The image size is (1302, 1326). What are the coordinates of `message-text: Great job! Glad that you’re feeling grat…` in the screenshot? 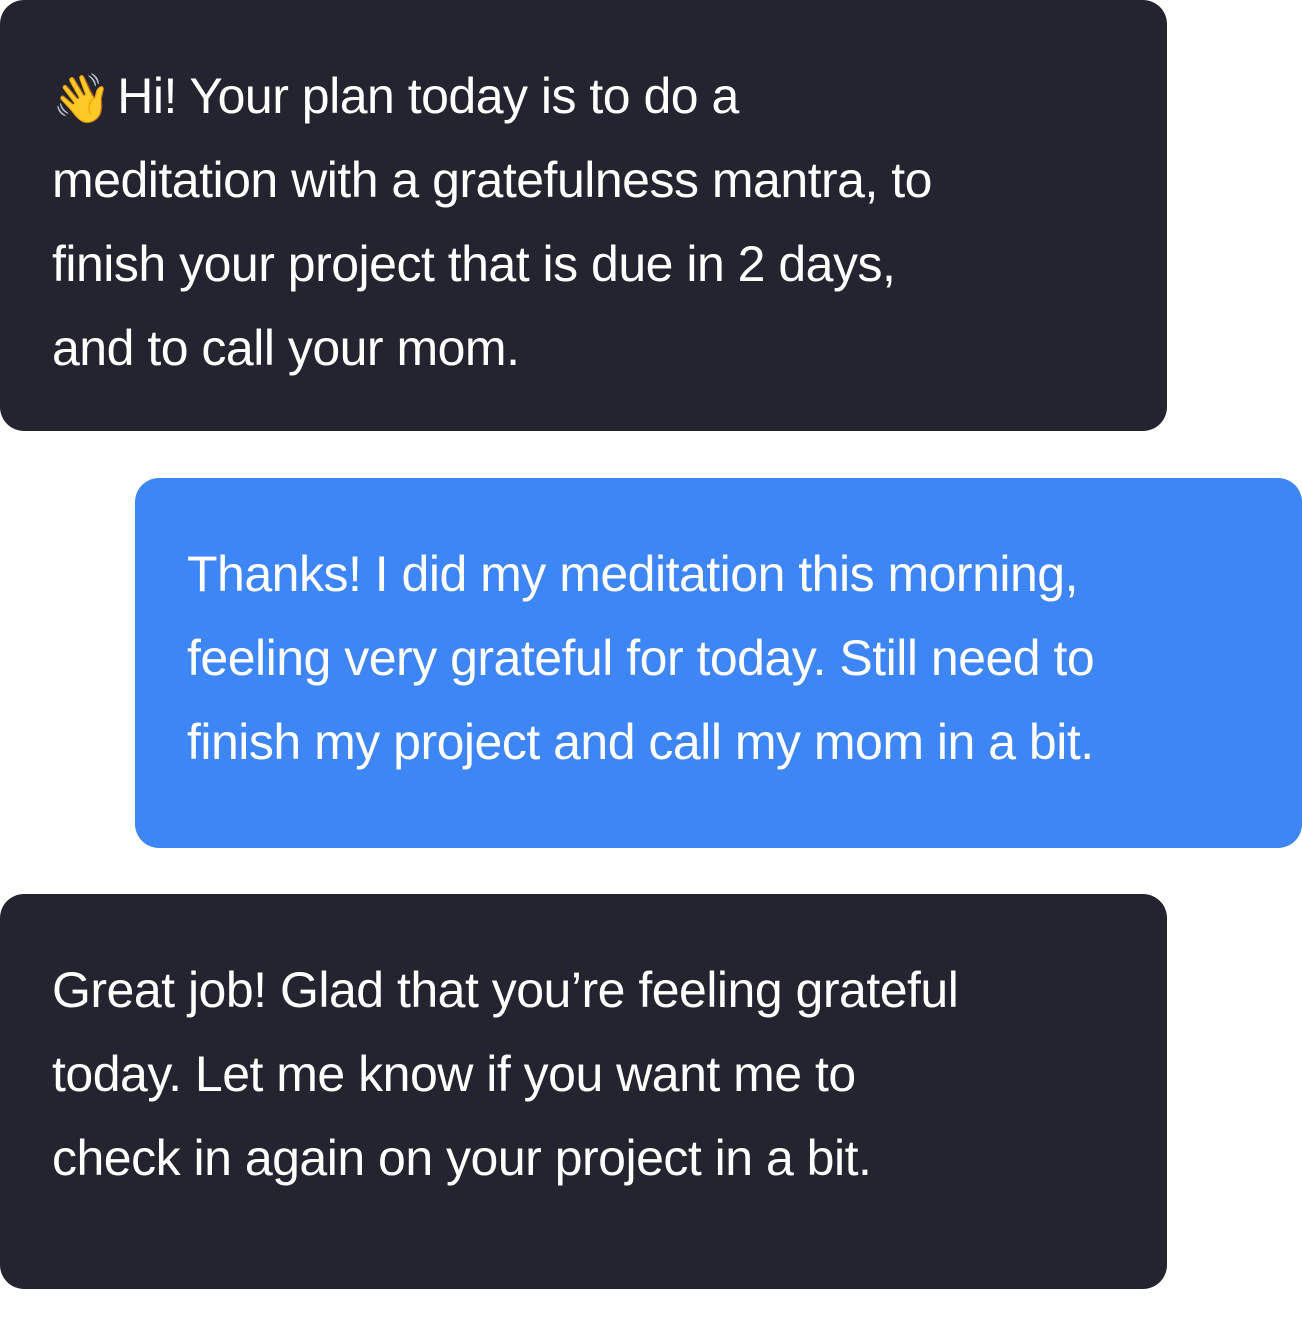 It's located at (505, 1074).